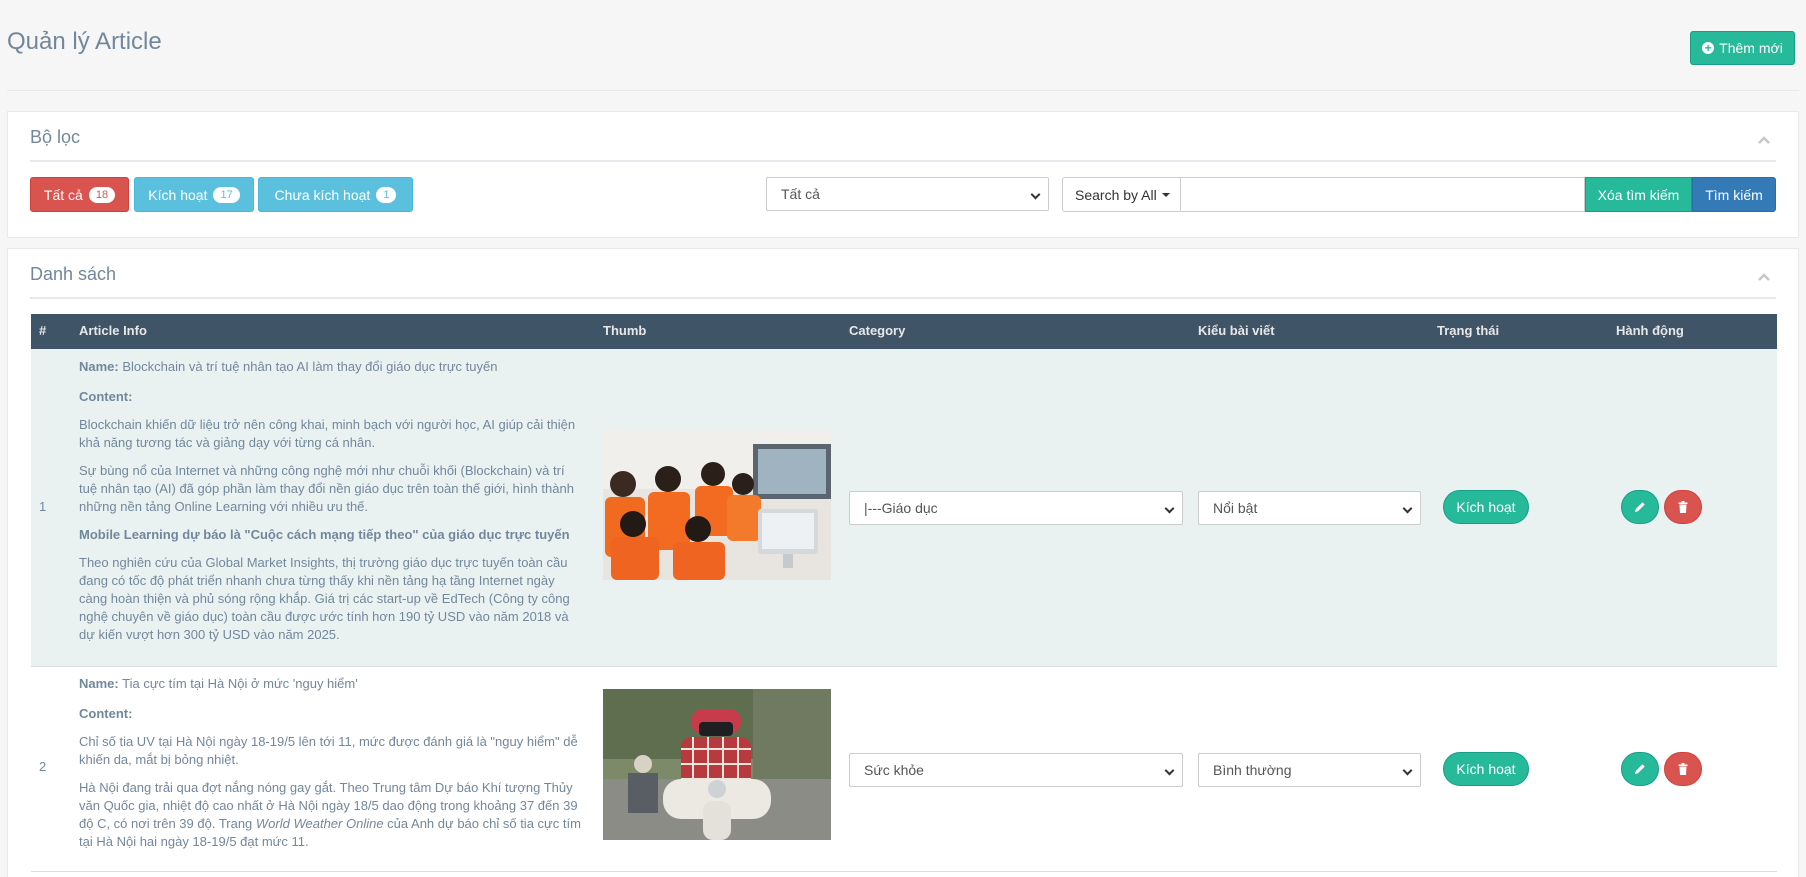 Image resolution: width=1806 pixels, height=877 pixels. I want to click on category-select: Sức khỏe, so click(1016, 770).